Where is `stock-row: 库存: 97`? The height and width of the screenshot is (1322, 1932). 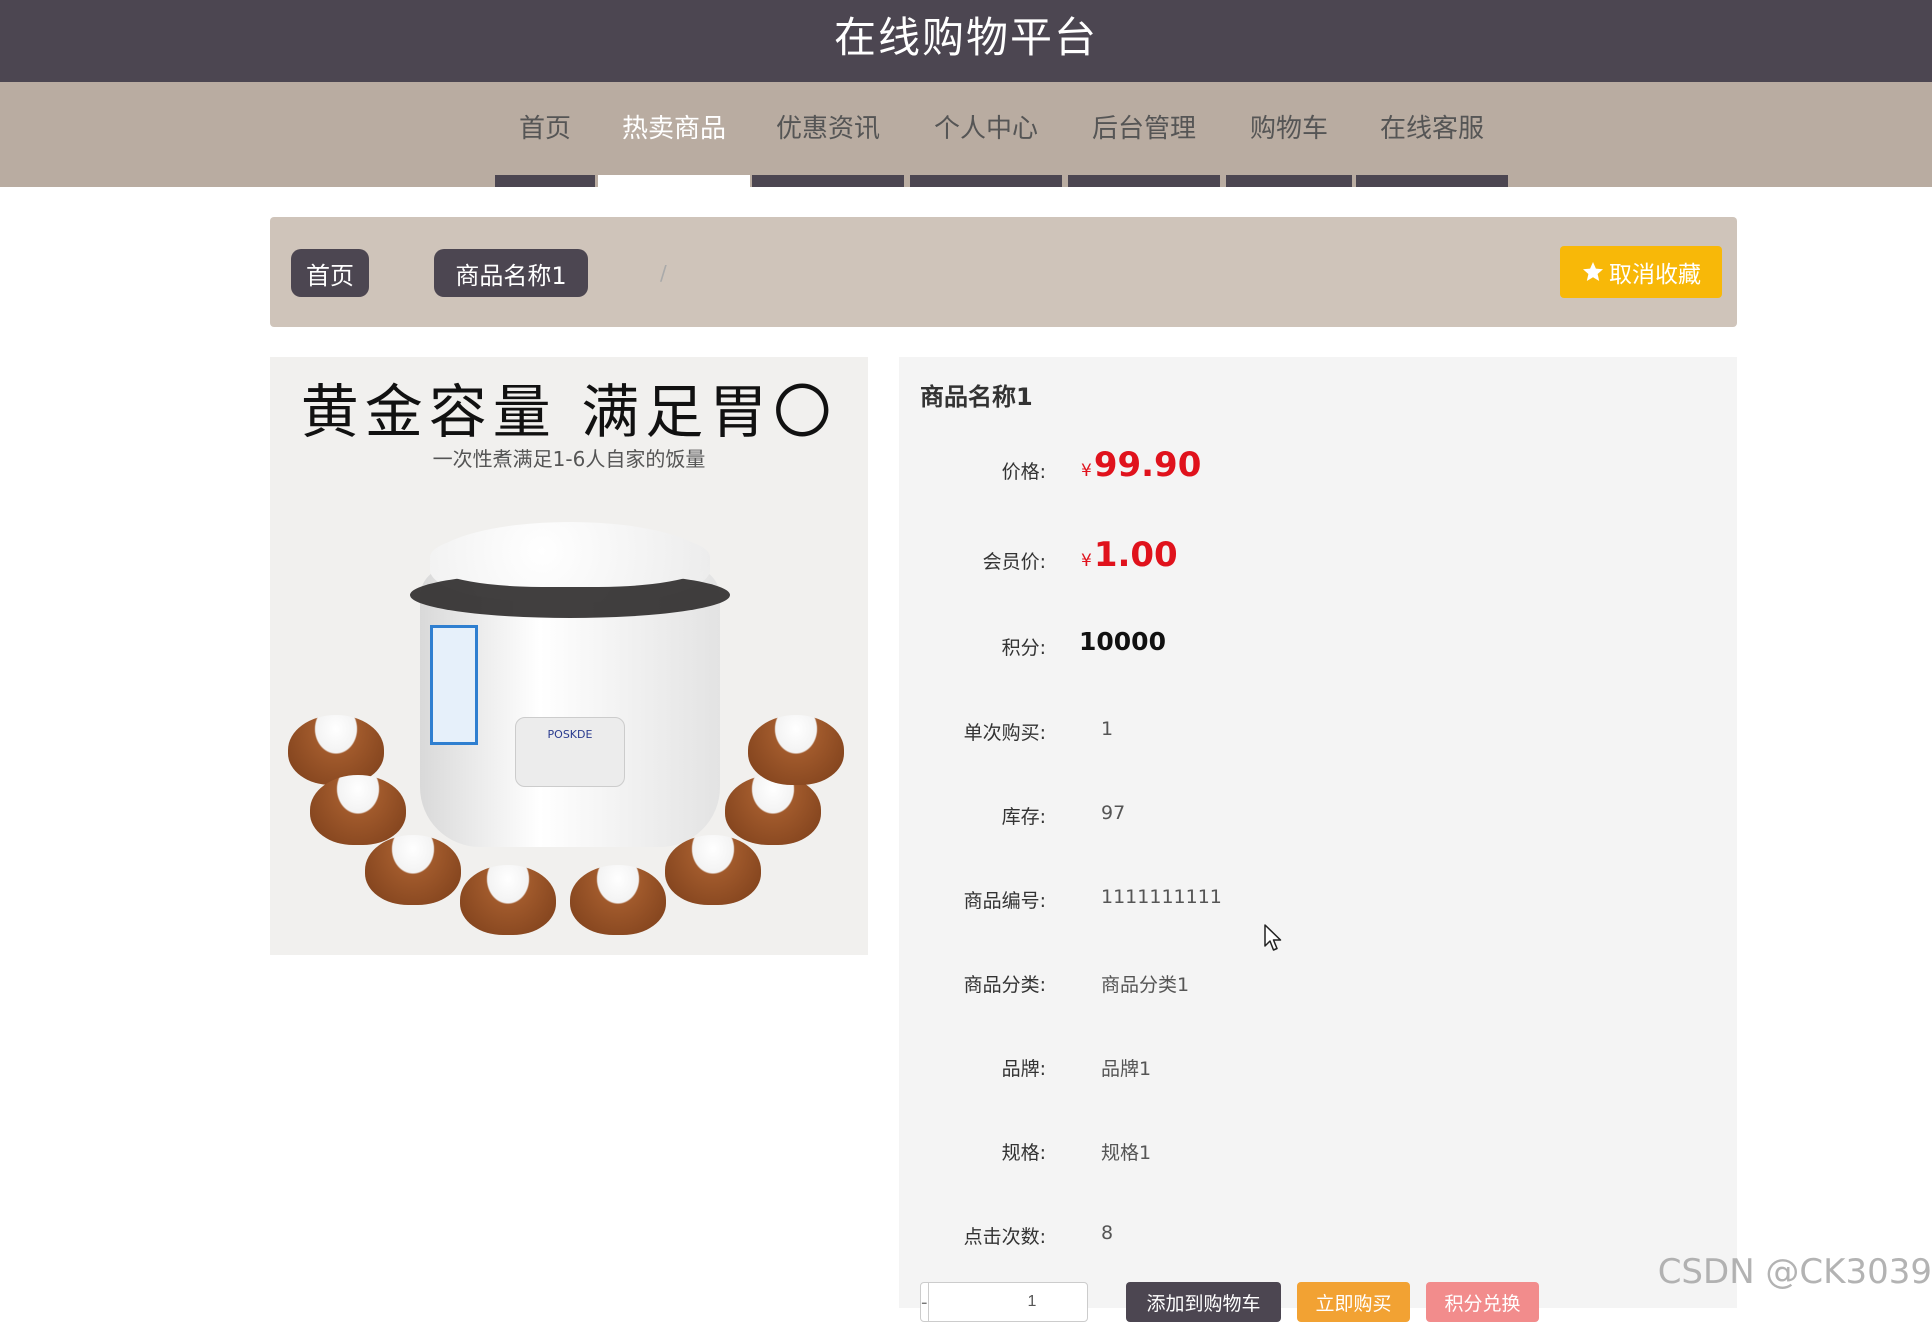 stock-row: 库存: 97 is located at coordinates (1318, 822).